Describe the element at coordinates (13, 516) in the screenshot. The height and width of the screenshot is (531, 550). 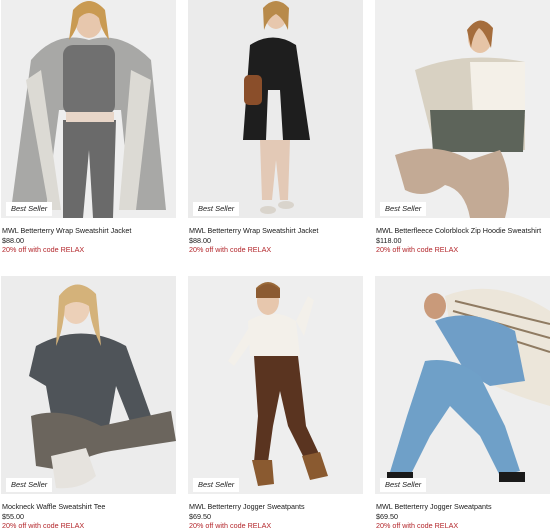
I see `product-price: $55.00` at that location.